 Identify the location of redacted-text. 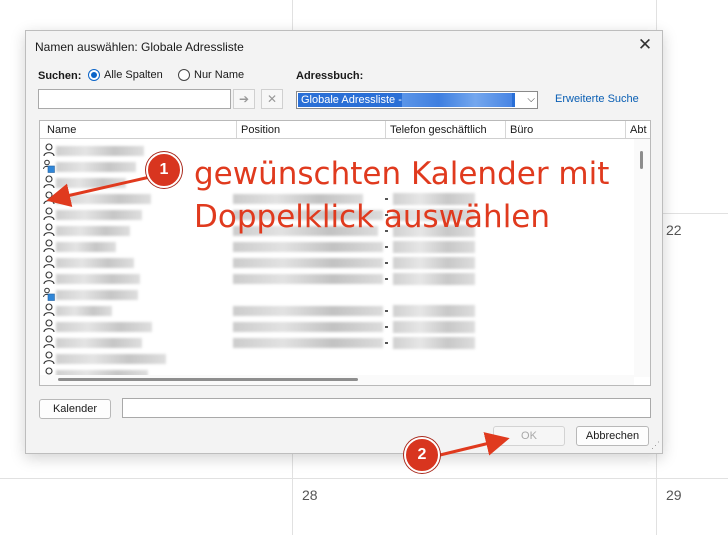
(457, 100).